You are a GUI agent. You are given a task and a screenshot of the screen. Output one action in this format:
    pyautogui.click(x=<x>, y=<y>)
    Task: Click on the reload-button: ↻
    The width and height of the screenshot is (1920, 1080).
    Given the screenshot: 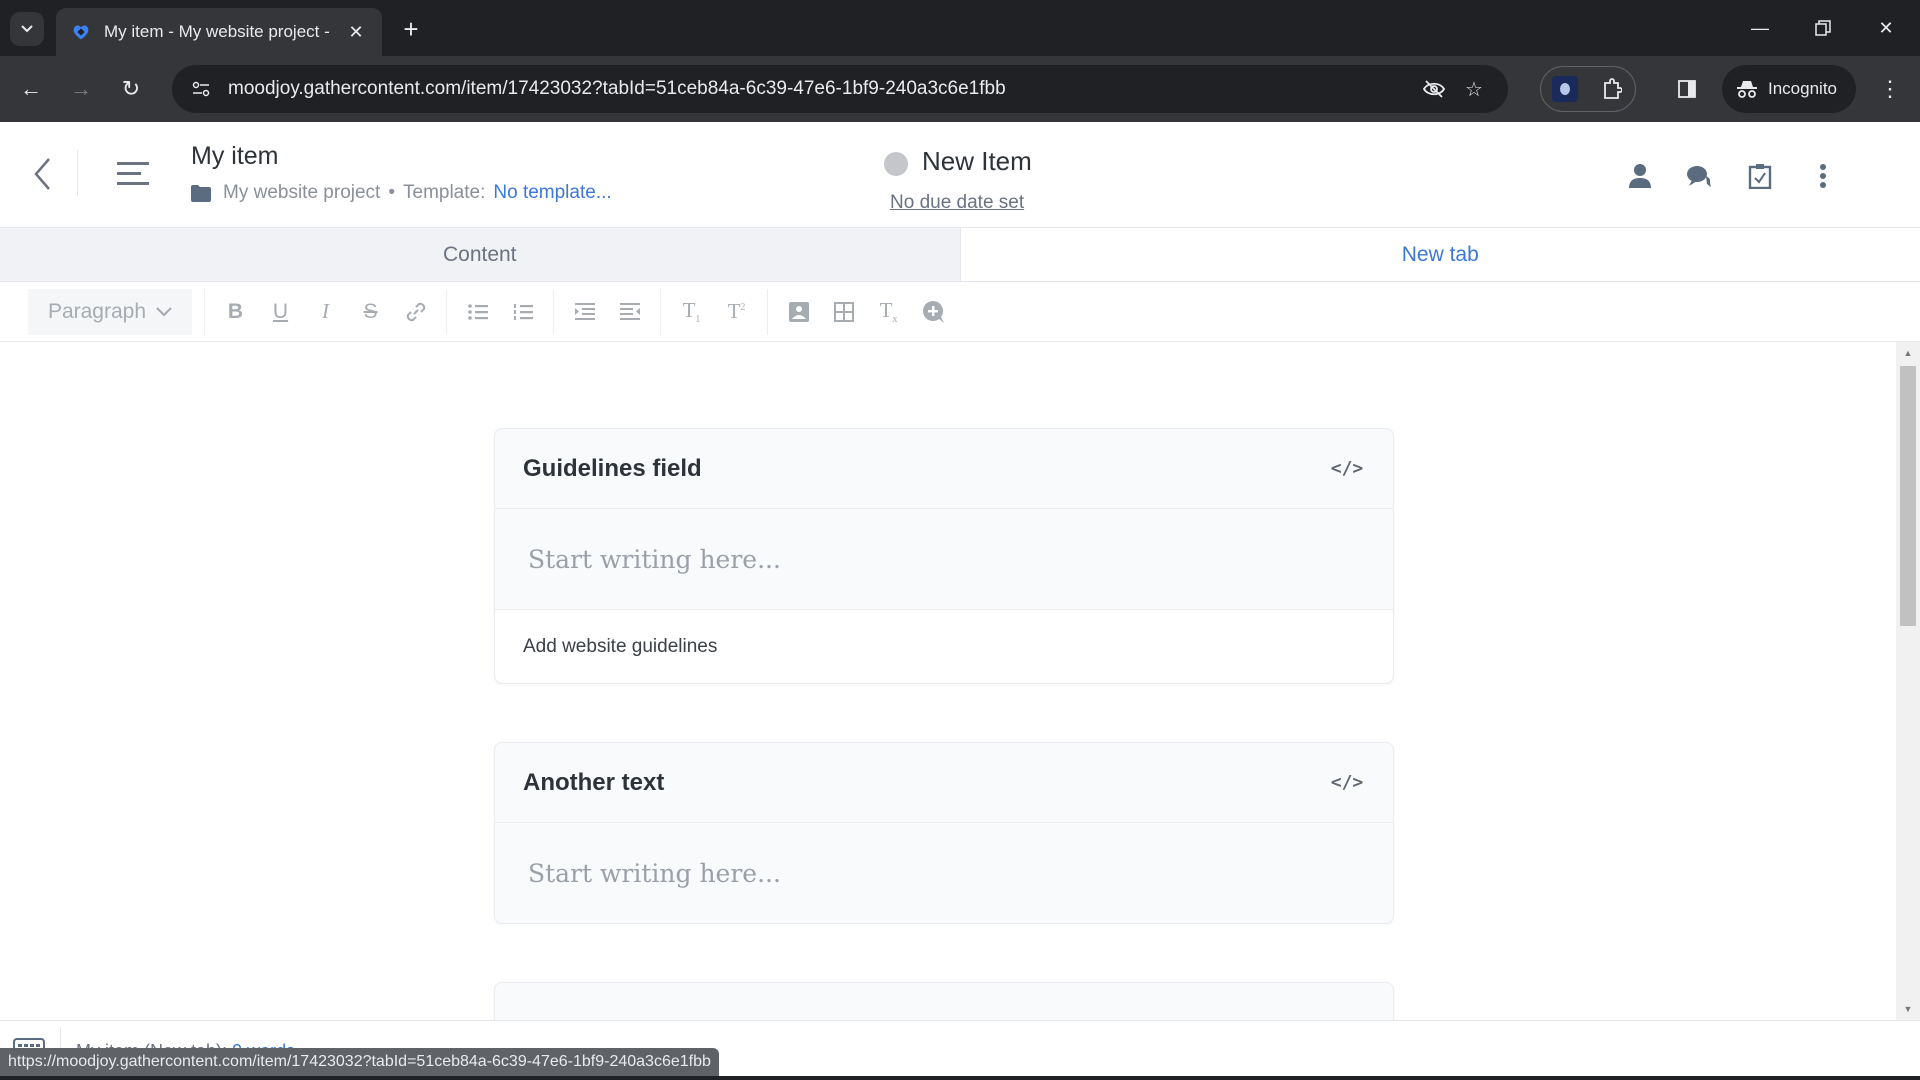 What is the action you would take?
    pyautogui.click(x=131, y=89)
    